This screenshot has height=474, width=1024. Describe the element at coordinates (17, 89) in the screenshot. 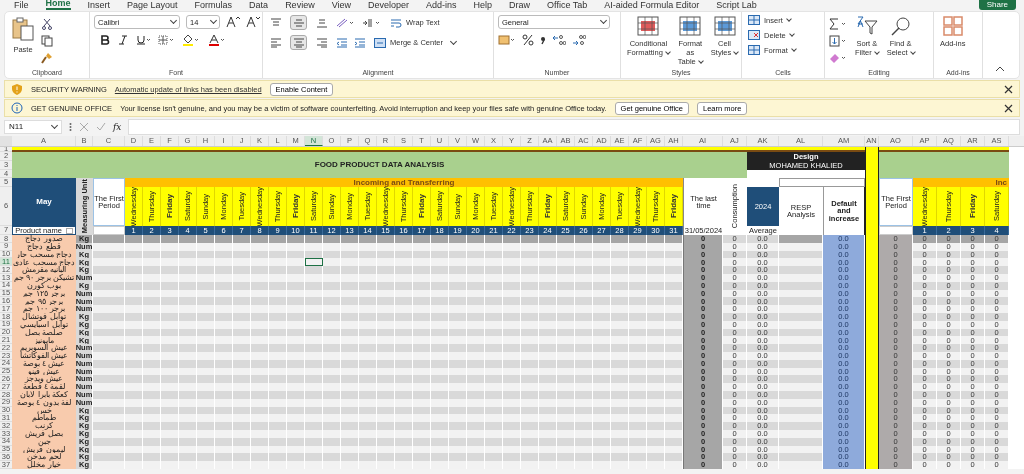

I see `shield-icon` at that location.